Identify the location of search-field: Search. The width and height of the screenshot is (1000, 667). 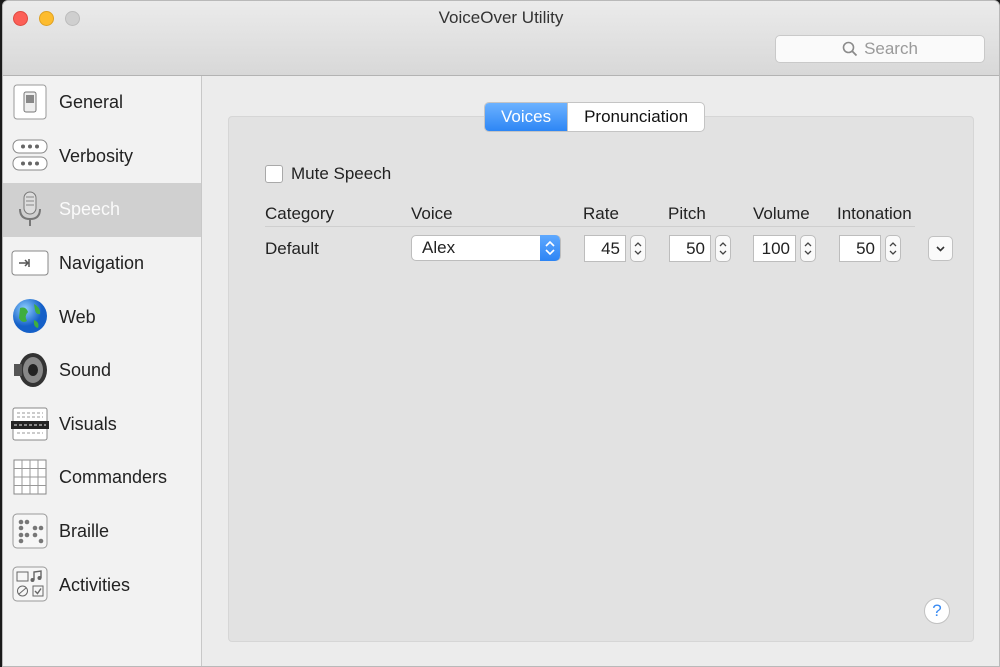
(880, 49).